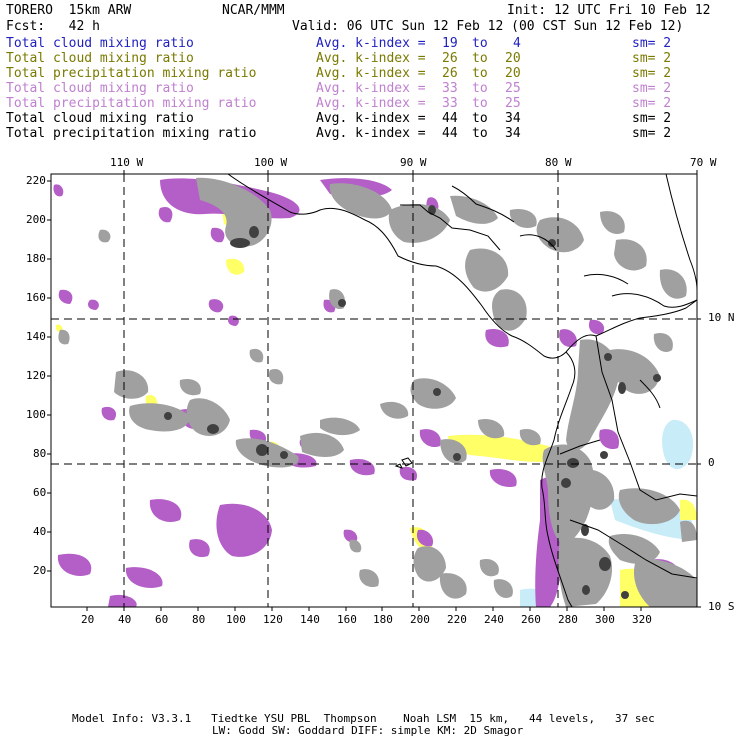  I want to click on right-ticks, so click(699, 463).